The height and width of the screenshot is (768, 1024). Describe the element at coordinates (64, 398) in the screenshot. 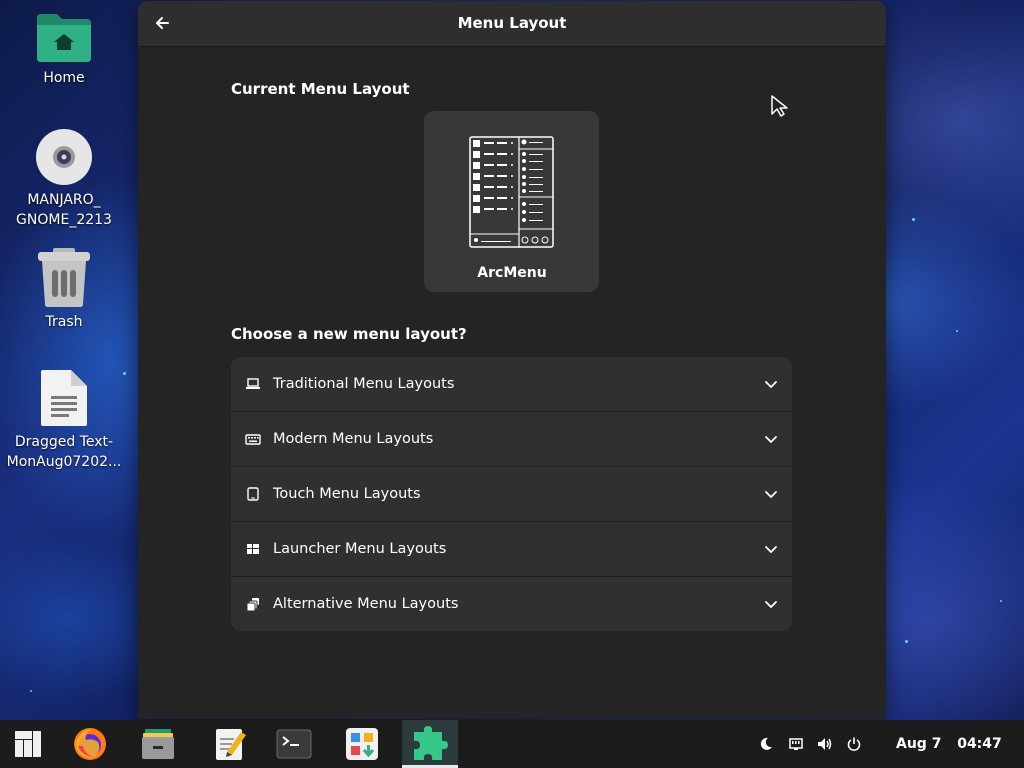

I see `text-file-icon` at that location.